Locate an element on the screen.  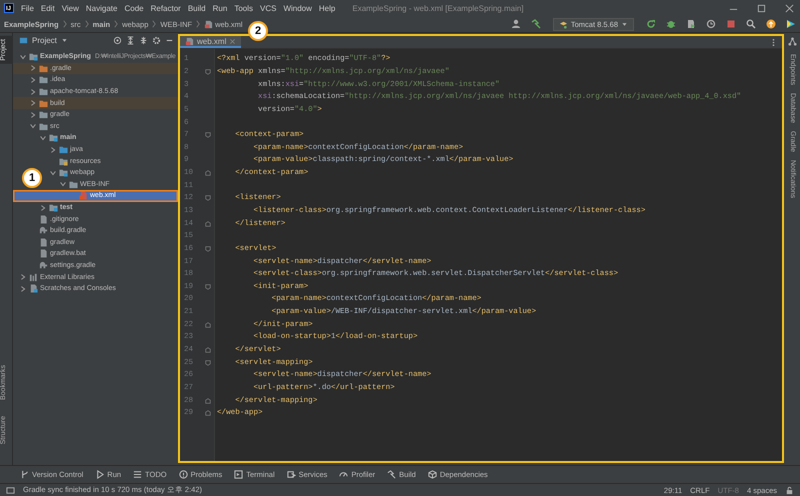
menu-item: Edit is located at coordinates (47, 8).